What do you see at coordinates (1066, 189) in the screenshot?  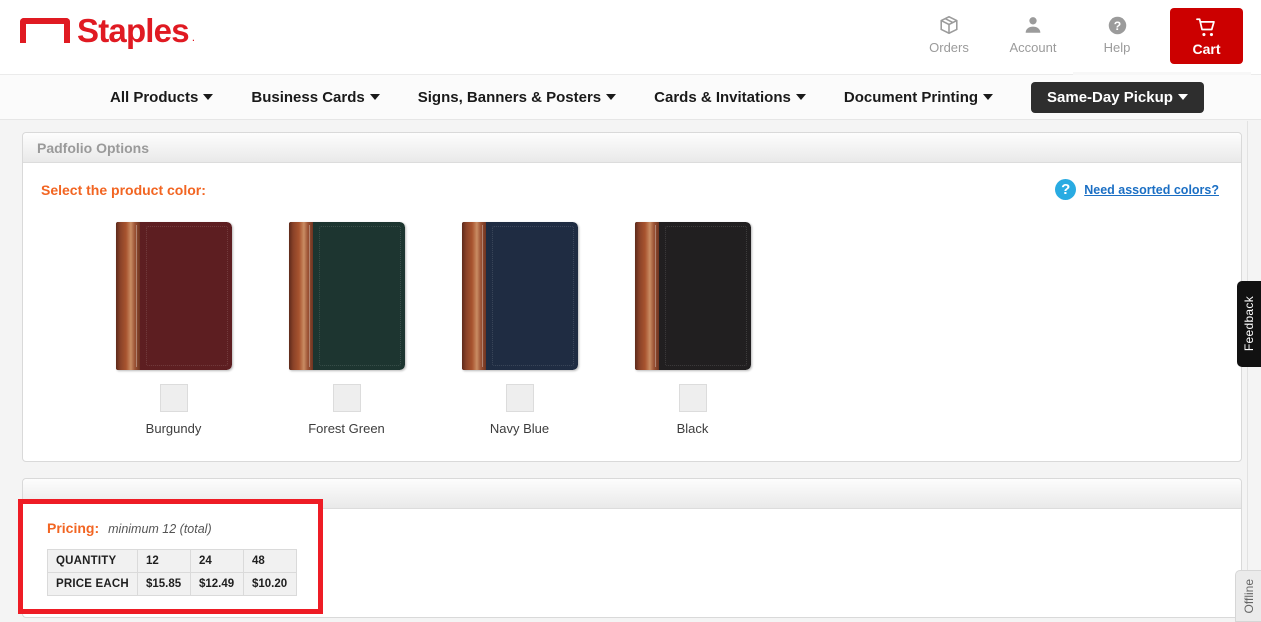 I see `question-mark-badge-icon: ?` at bounding box center [1066, 189].